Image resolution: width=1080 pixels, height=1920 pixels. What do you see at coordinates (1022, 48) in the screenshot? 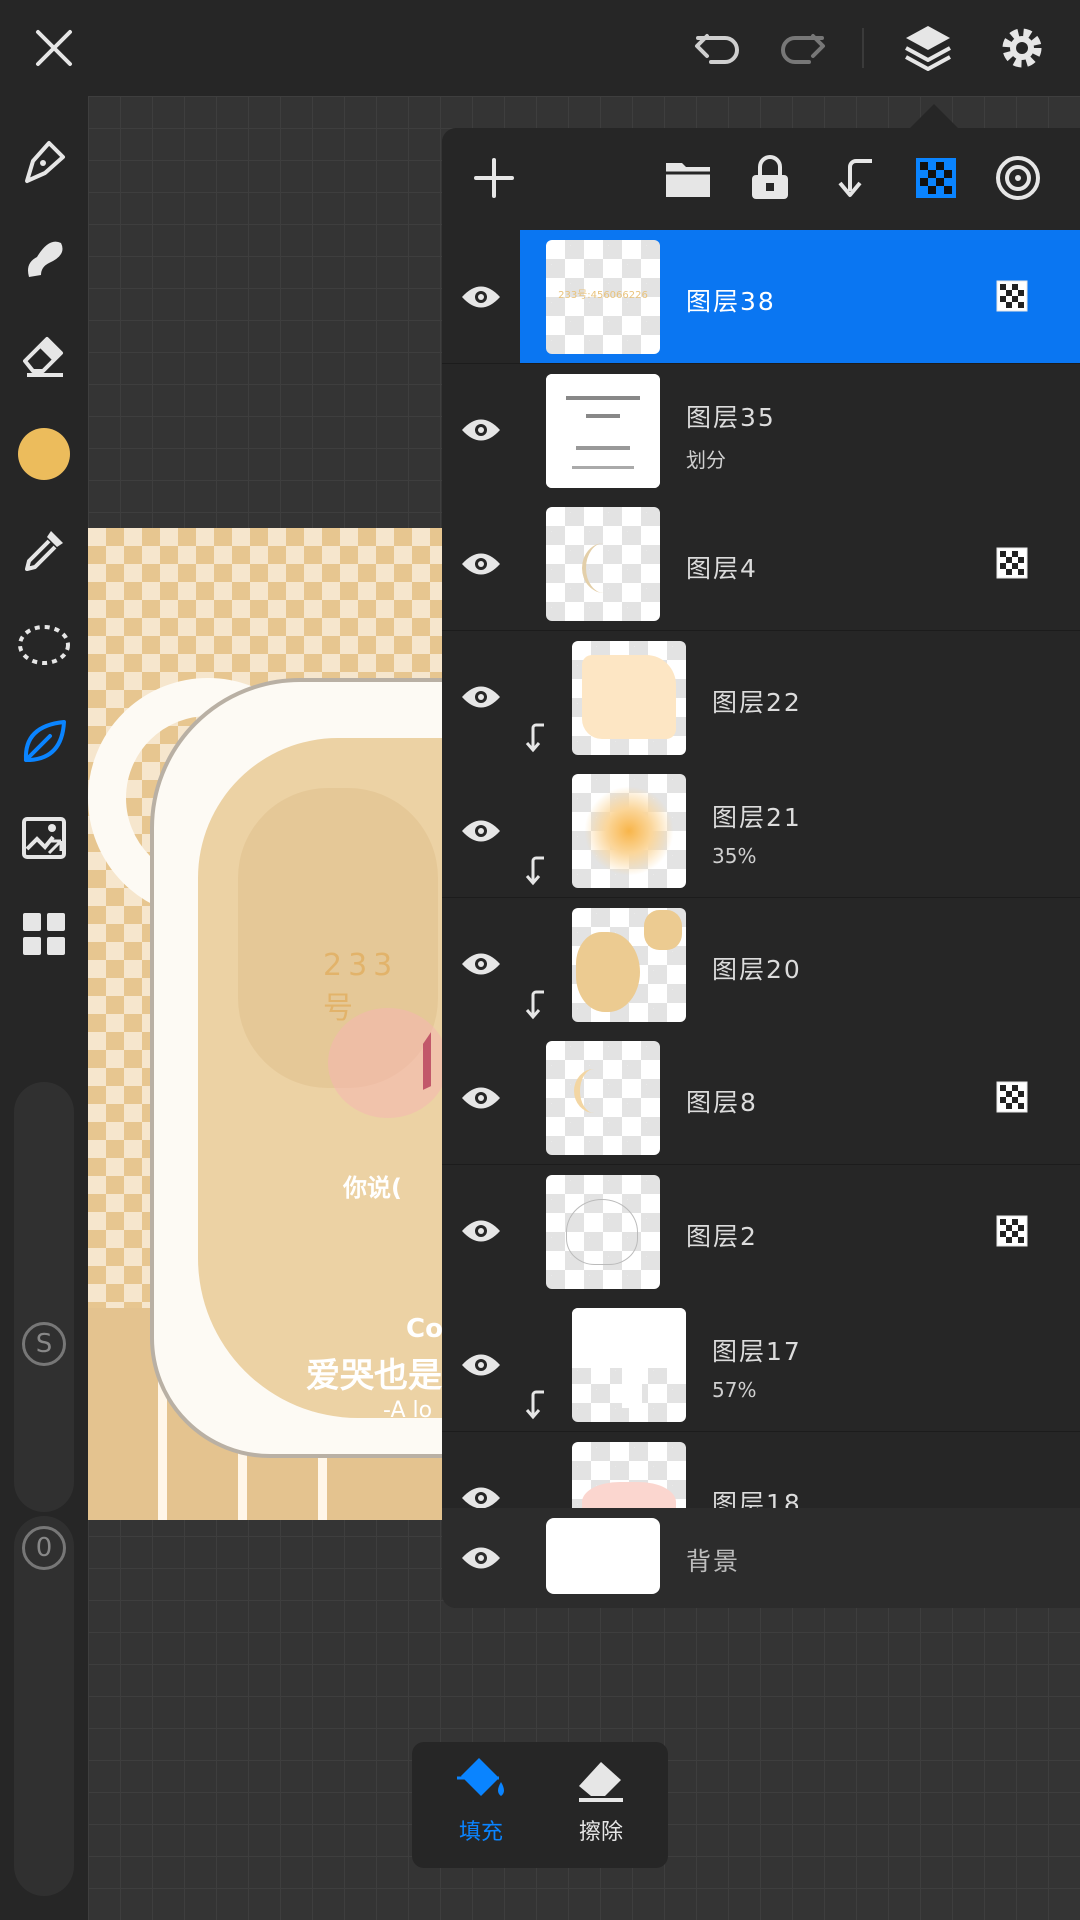
I see `gear-icon` at bounding box center [1022, 48].